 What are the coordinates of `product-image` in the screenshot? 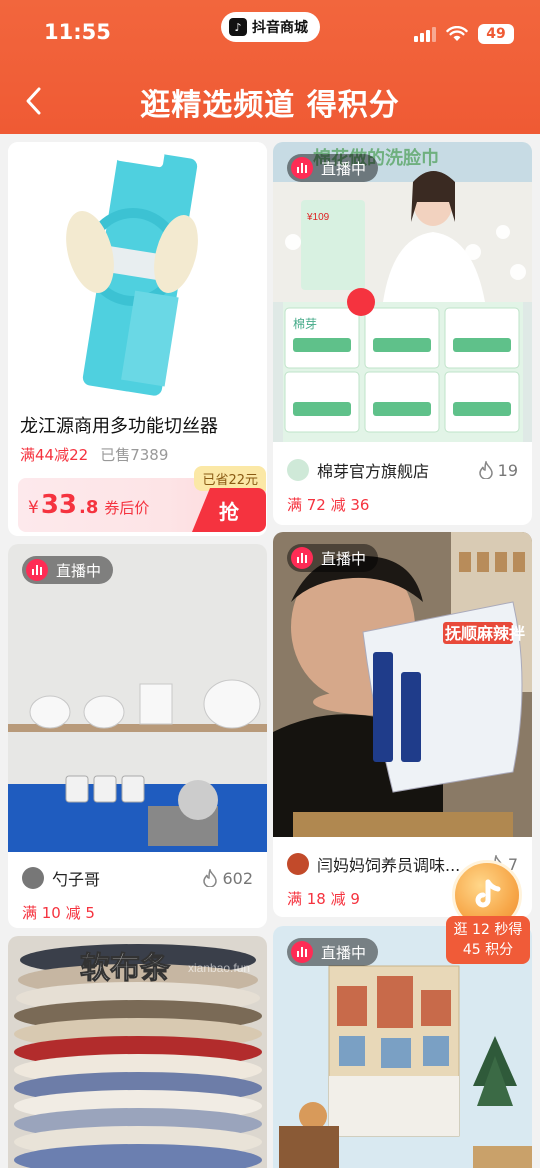 It's located at (137, 272).